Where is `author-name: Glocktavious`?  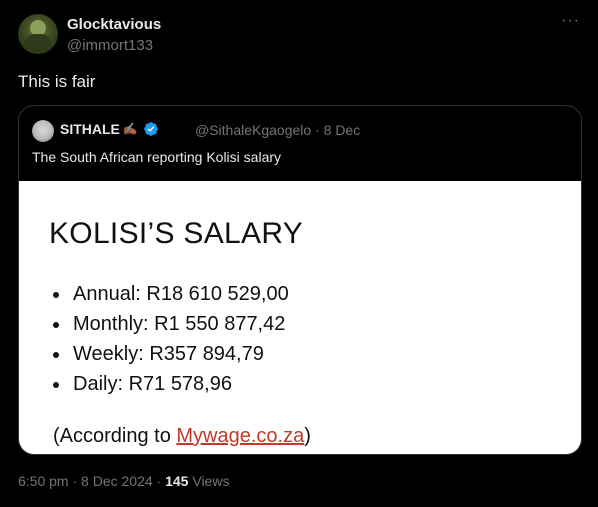
author-name: Glocktavious is located at coordinates (114, 24).